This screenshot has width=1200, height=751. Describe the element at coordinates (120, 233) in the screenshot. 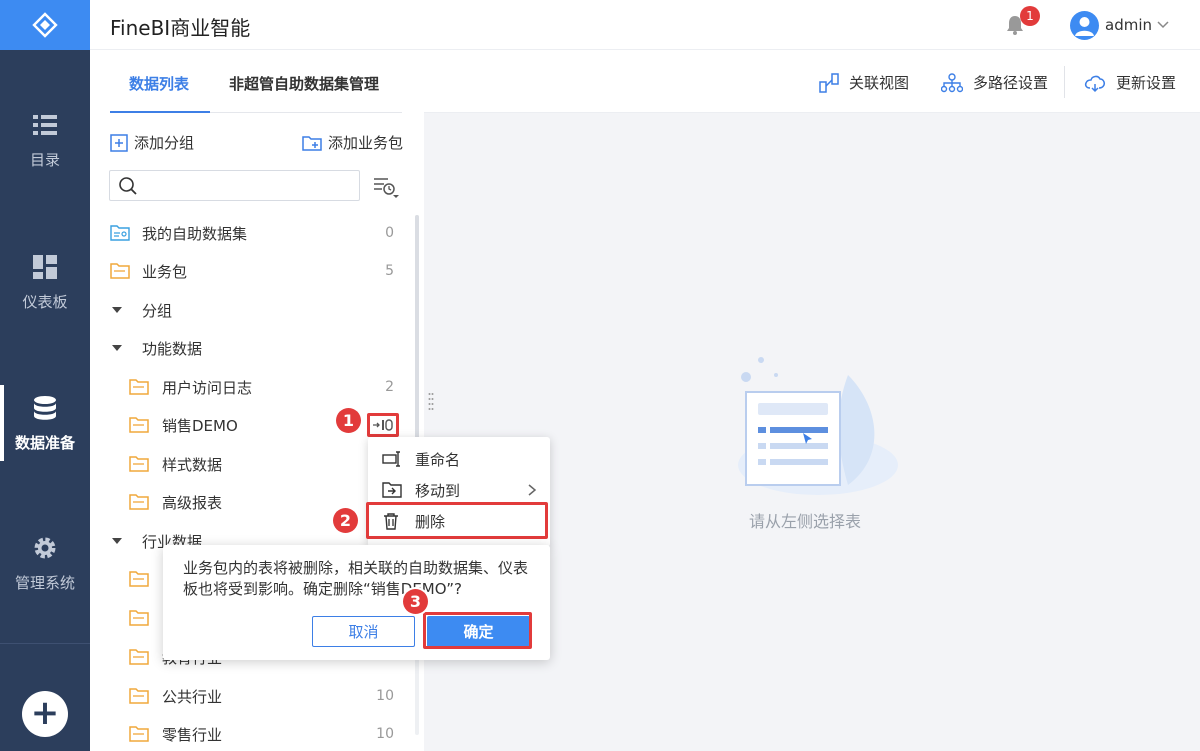

I see `self-dataset-icon` at that location.